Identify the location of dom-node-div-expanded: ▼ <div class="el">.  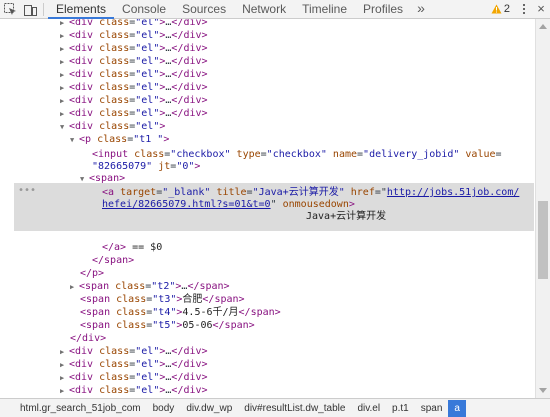
(112, 126).